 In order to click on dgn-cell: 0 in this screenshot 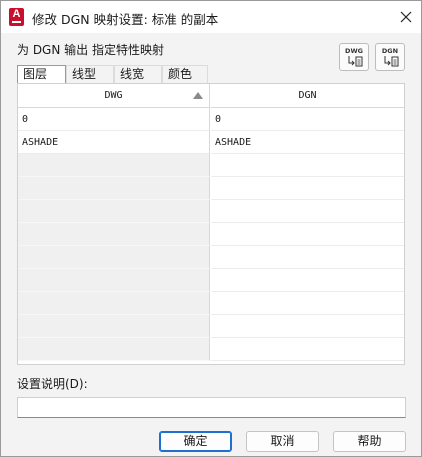, I will do `click(307, 119)`.